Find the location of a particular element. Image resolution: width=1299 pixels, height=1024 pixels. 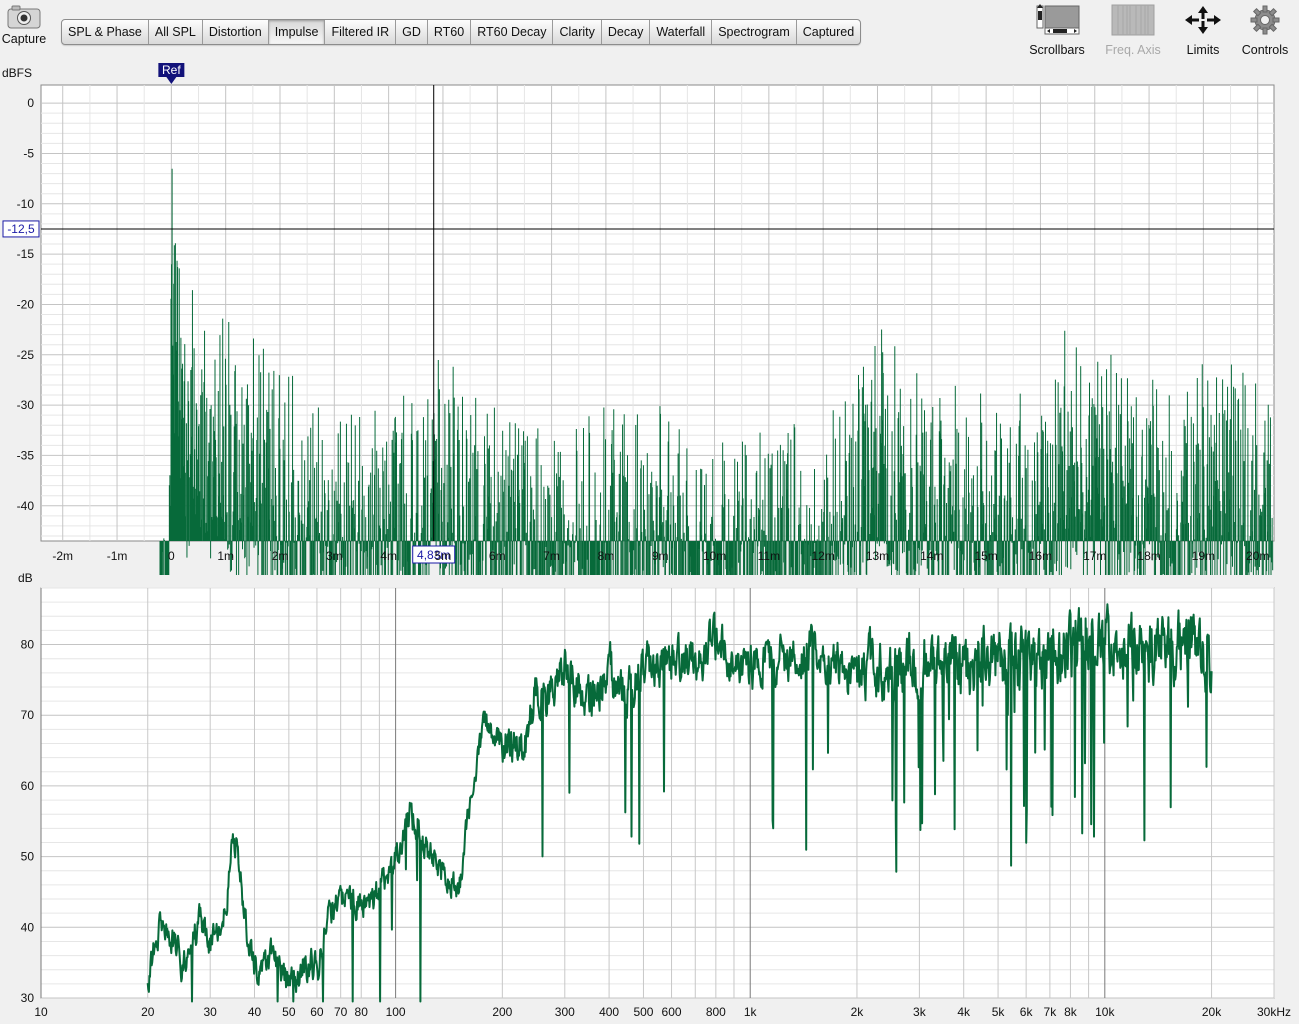

spl-x-tick: 3k is located at coordinates (920, 1012).